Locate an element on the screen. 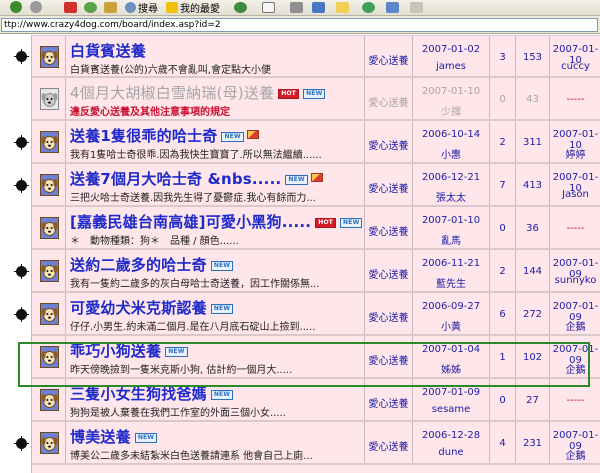 Image resolution: width=600 pixels, height=473 pixels. messenger-button is located at coordinates (368, 7).